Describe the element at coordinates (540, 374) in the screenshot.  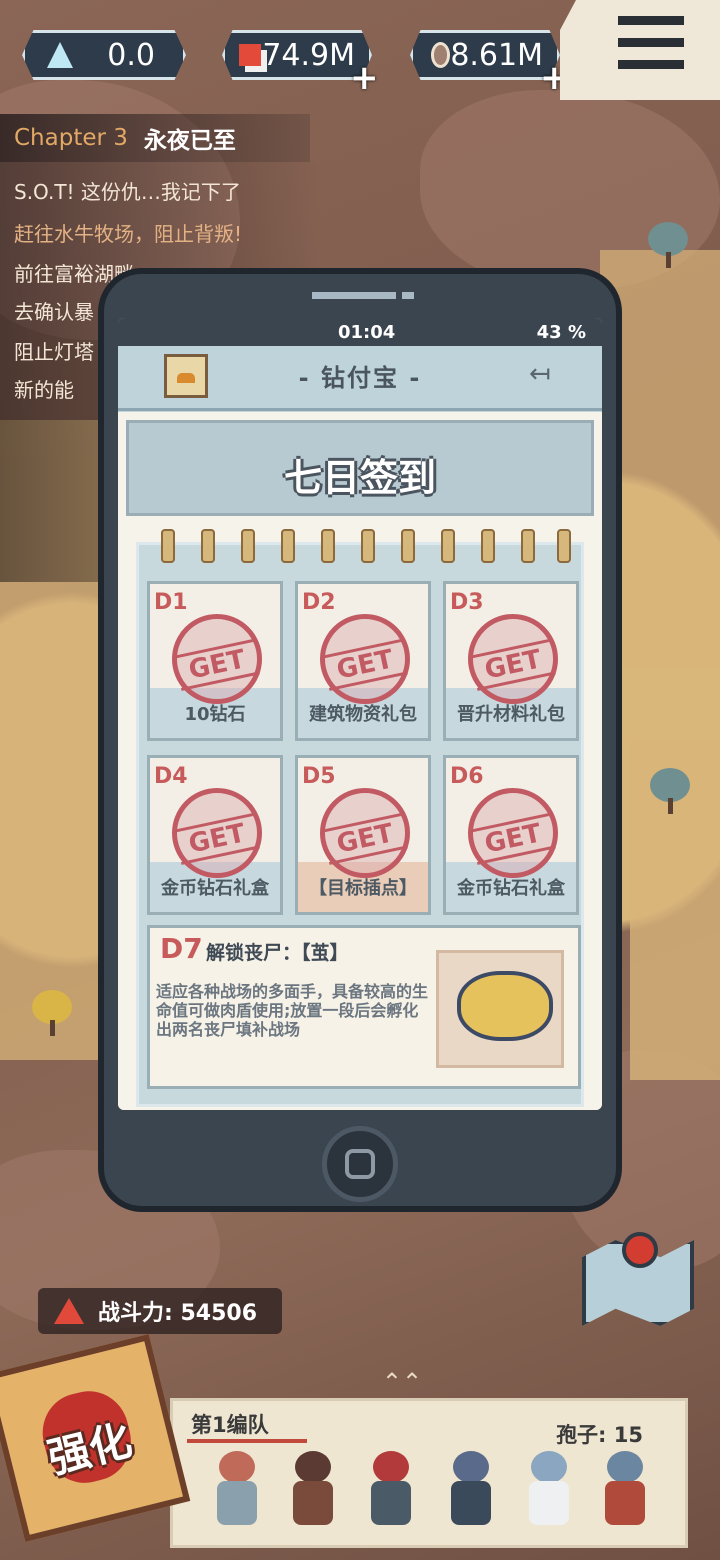
I see `back-arrow-icon: ↤` at that location.